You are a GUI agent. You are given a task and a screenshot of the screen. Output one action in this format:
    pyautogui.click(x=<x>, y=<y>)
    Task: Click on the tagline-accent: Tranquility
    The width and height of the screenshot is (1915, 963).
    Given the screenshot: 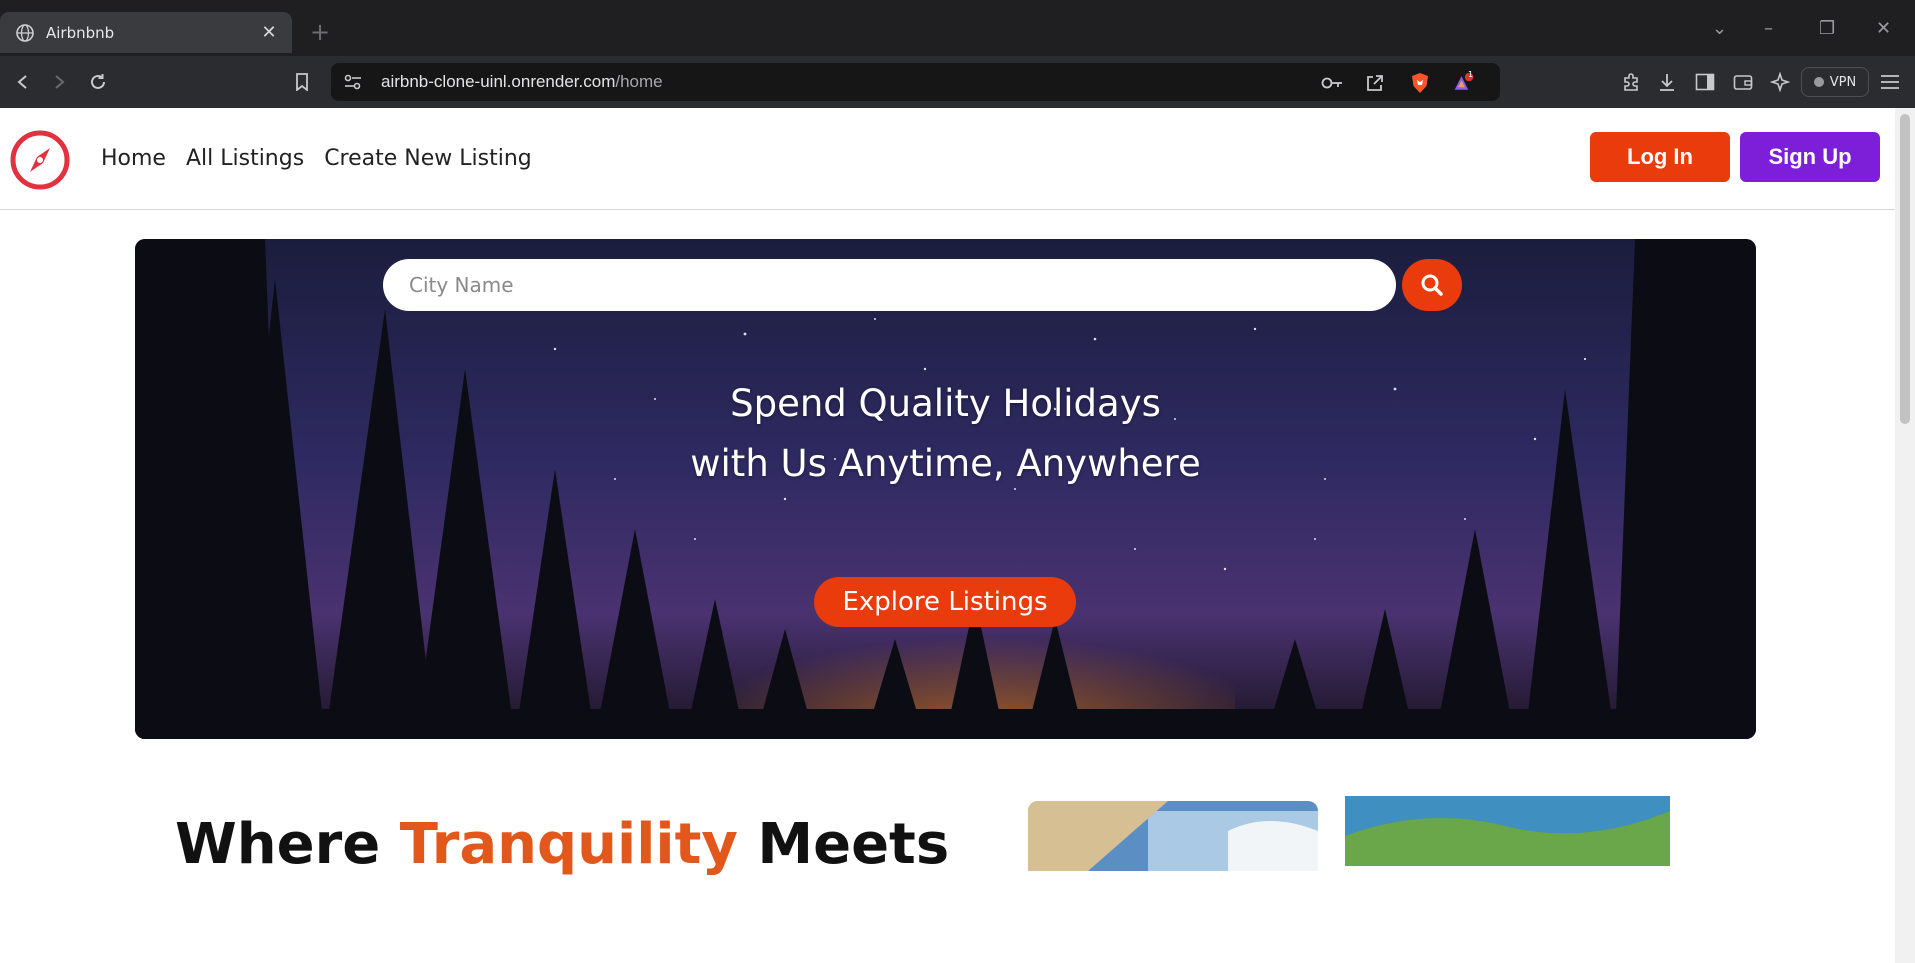 What is the action you would take?
    pyautogui.click(x=568, y=844)
    